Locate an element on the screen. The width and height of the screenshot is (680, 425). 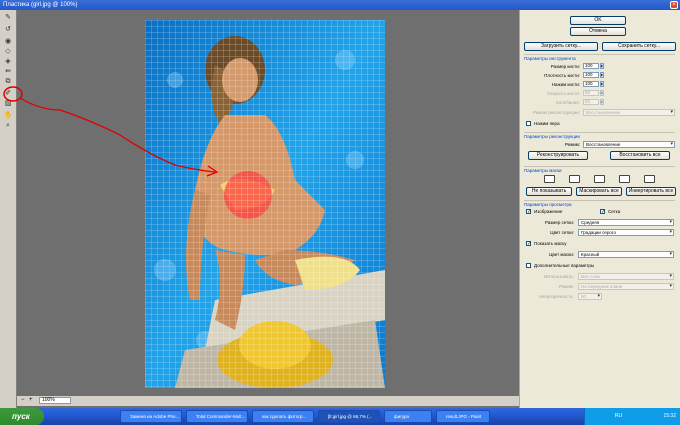
opacity-label: Непрозрачность: is located at coordinates (556, 296).